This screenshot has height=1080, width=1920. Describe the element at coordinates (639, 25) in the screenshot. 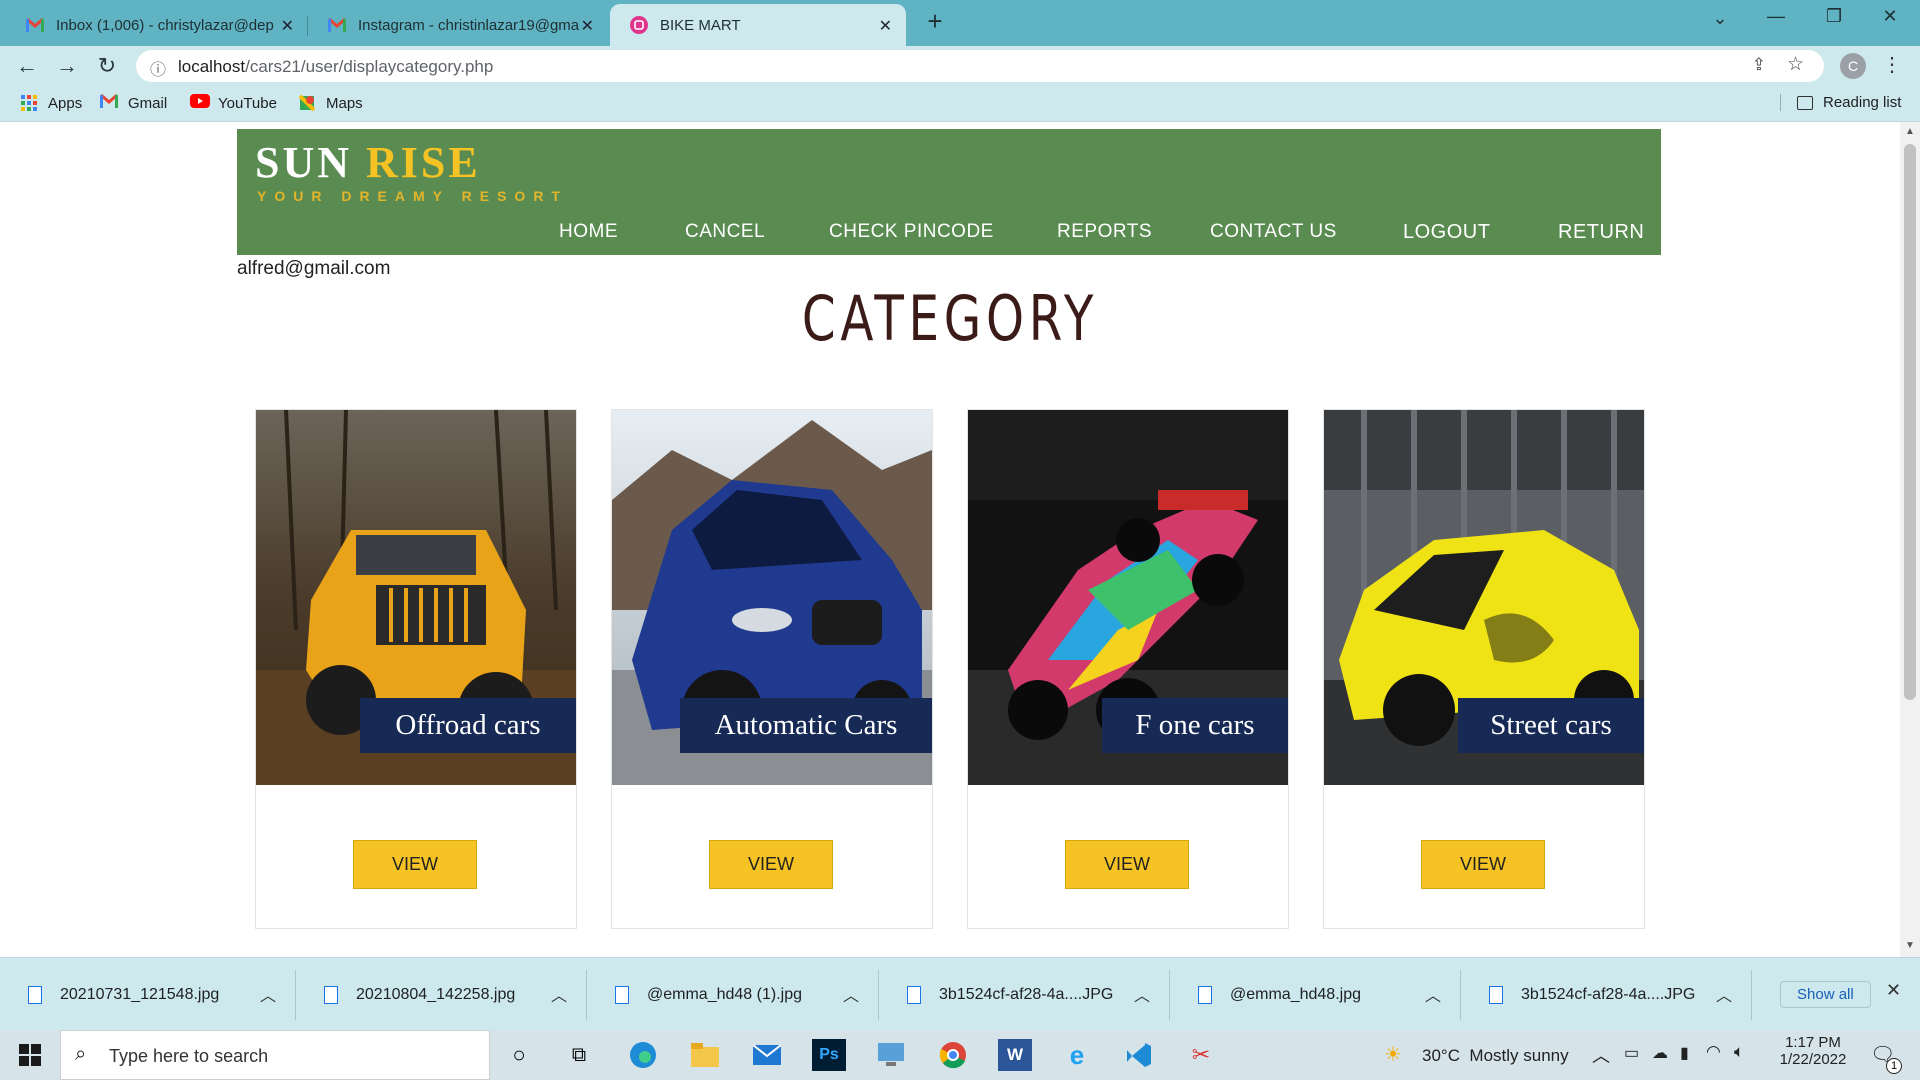

I see `site-icon` at that location.